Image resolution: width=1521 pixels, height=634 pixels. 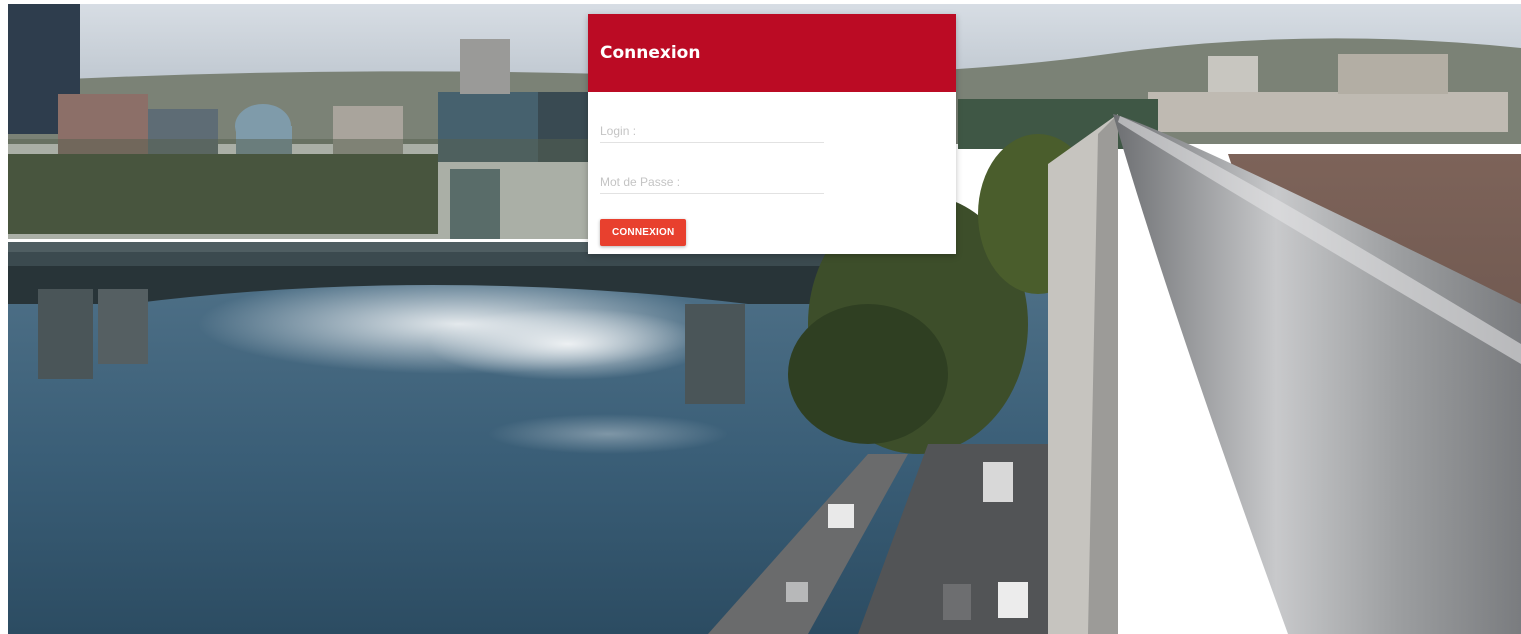 I want to click on connexion-button: CONNEXION, so click(x=643, y=232).